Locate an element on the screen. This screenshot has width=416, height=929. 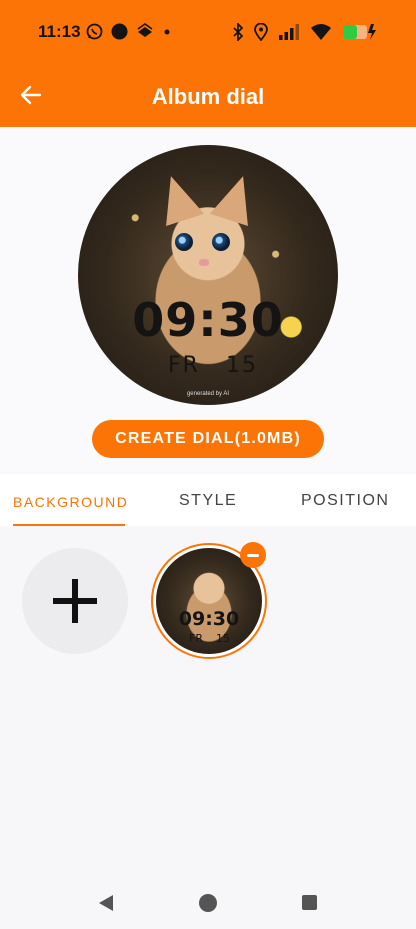
nav-recents-icon is located at coordinates (309, 902).